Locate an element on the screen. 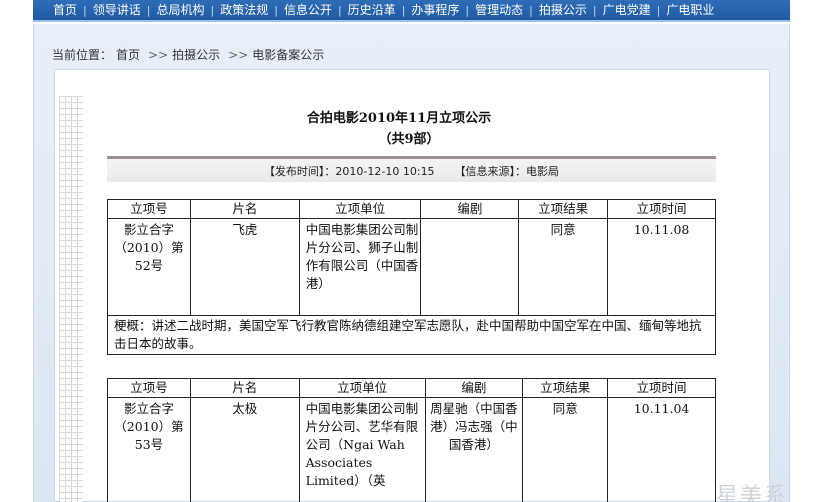 This screenshot has width=820, height=502. breadcrumb-home-link: 首页 is located at coordinates (128, 55).